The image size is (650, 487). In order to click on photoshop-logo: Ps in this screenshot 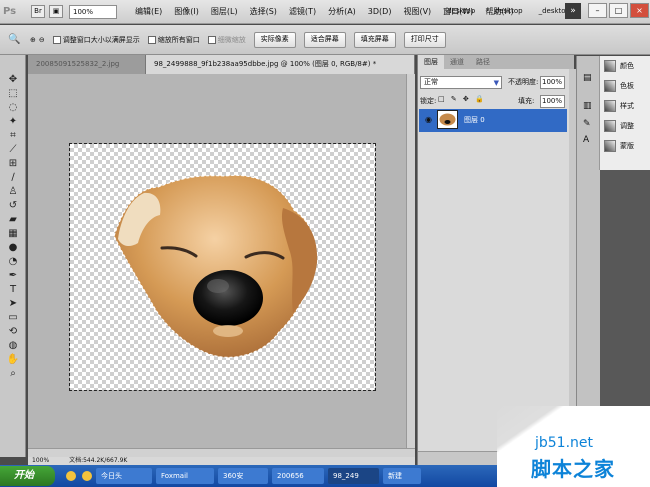, I will do `click(10, 11)`.